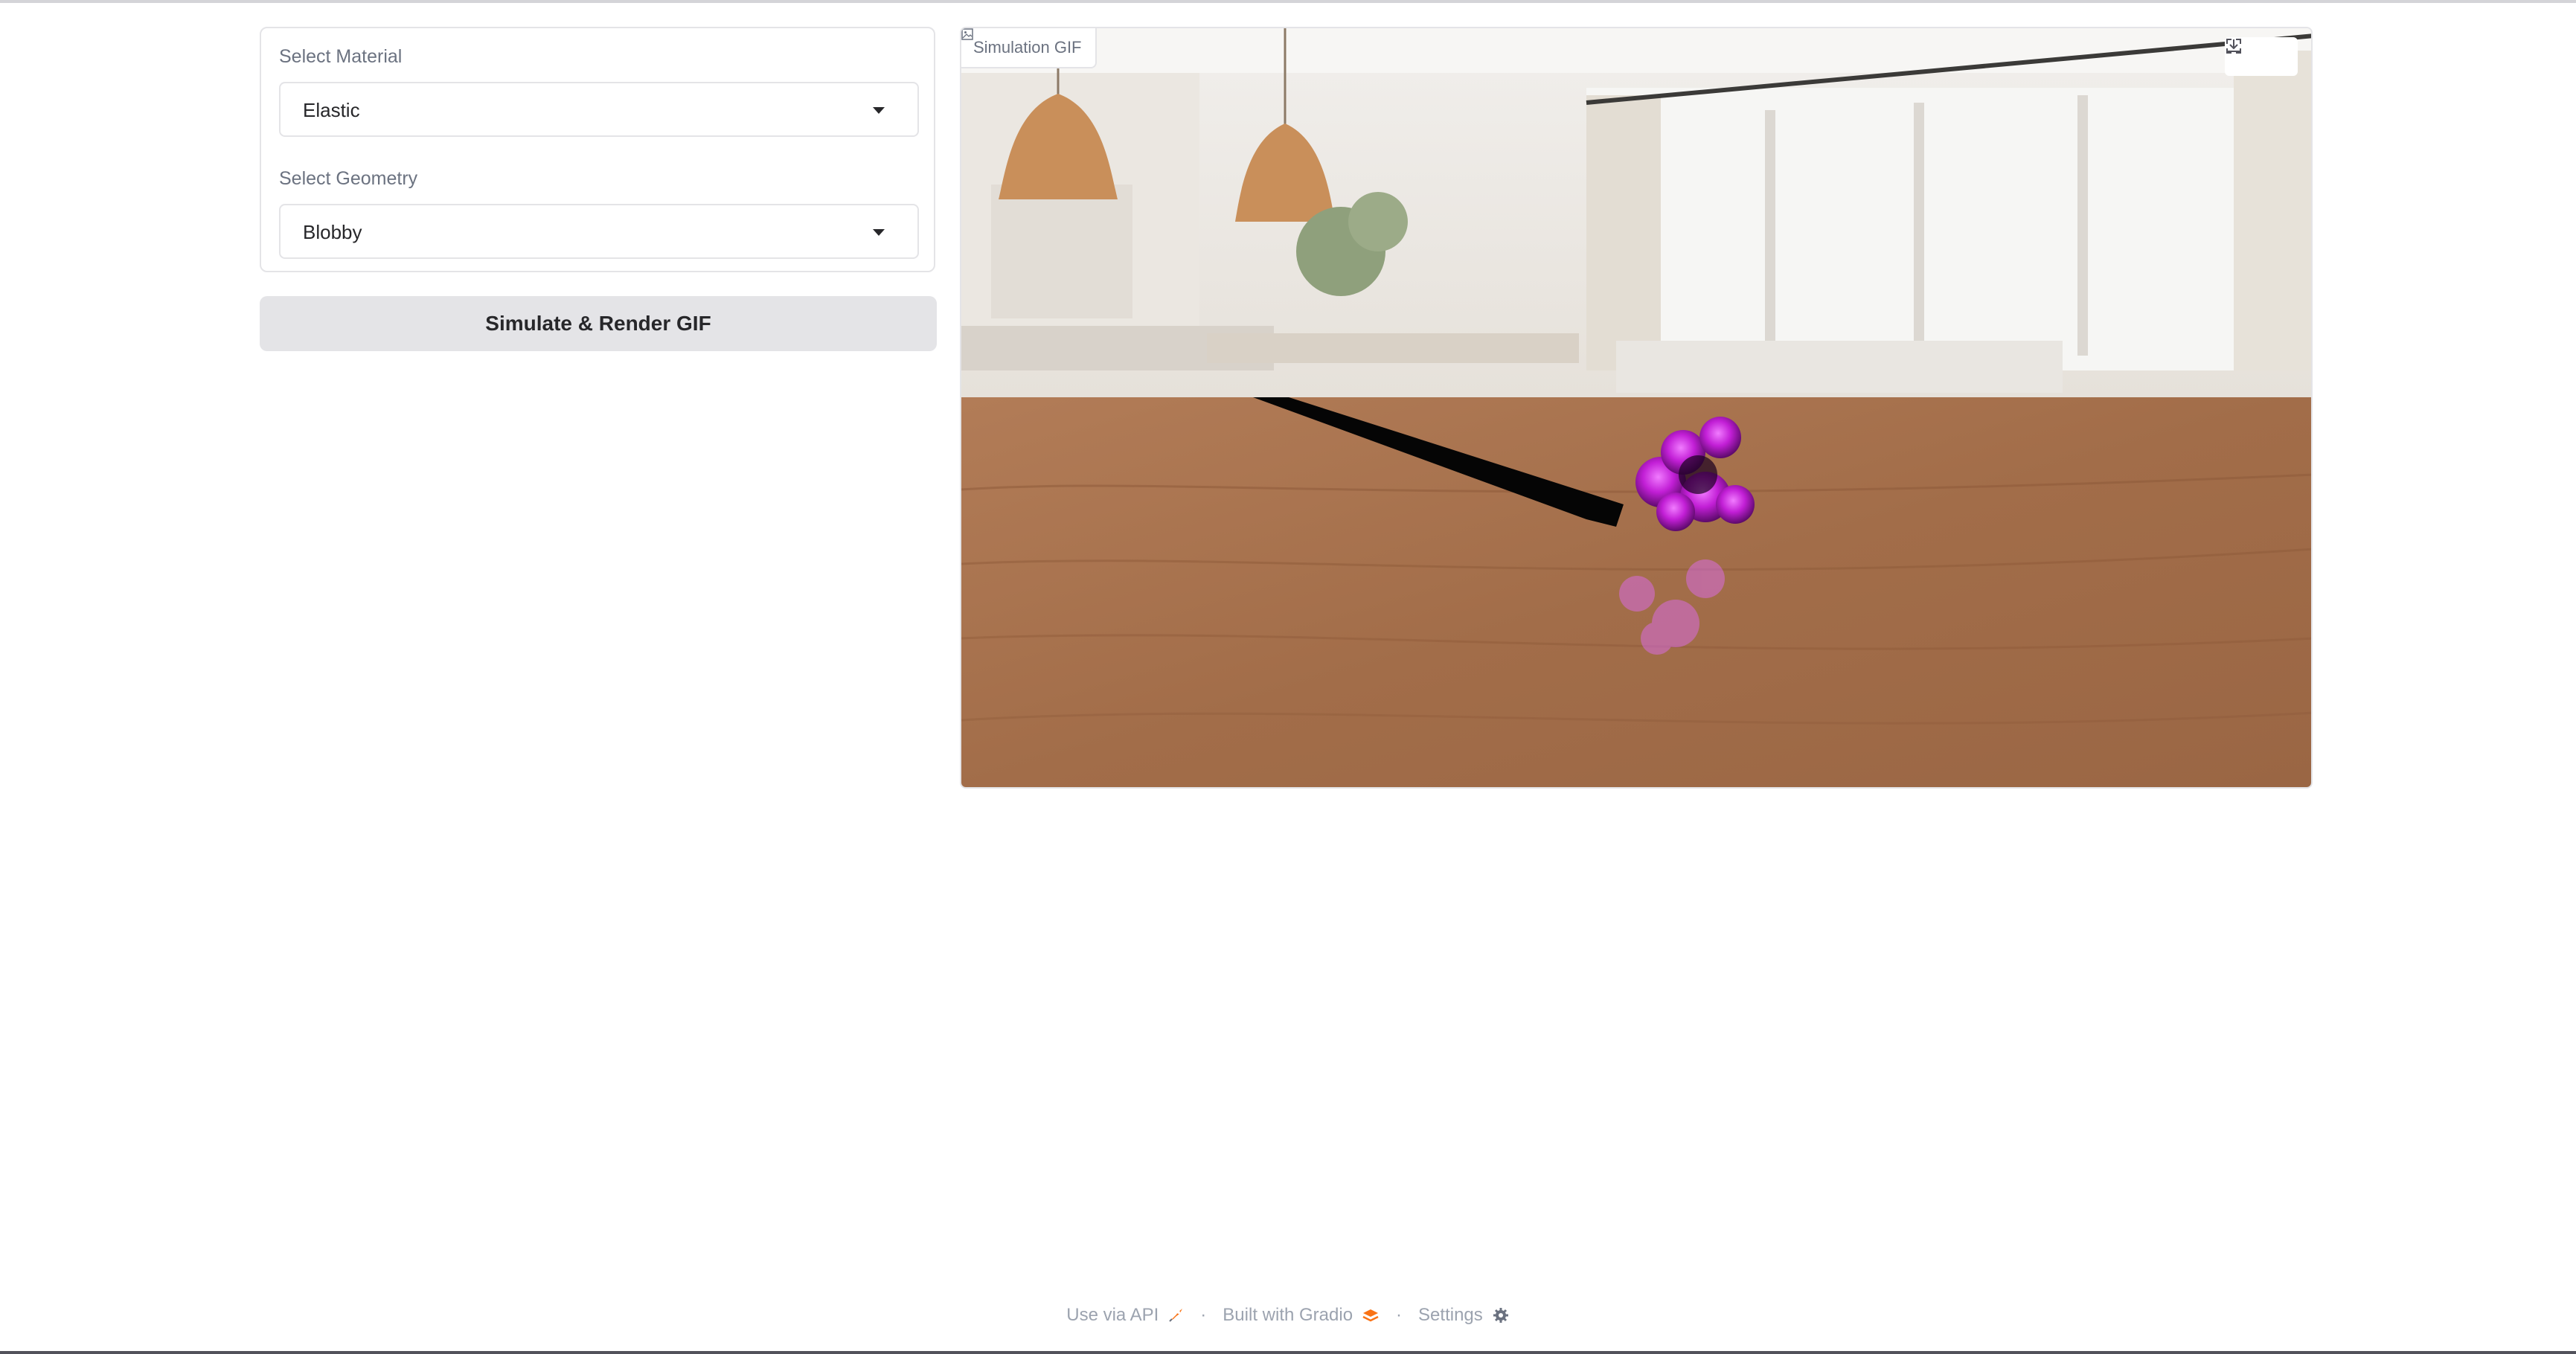 Image resolution: width=2576 pixels, height=1354 pixels. What do you see at coordinates (331, 110) in the screenshot?
I see `material-value: Elastic` at bounding box center [331, 110].